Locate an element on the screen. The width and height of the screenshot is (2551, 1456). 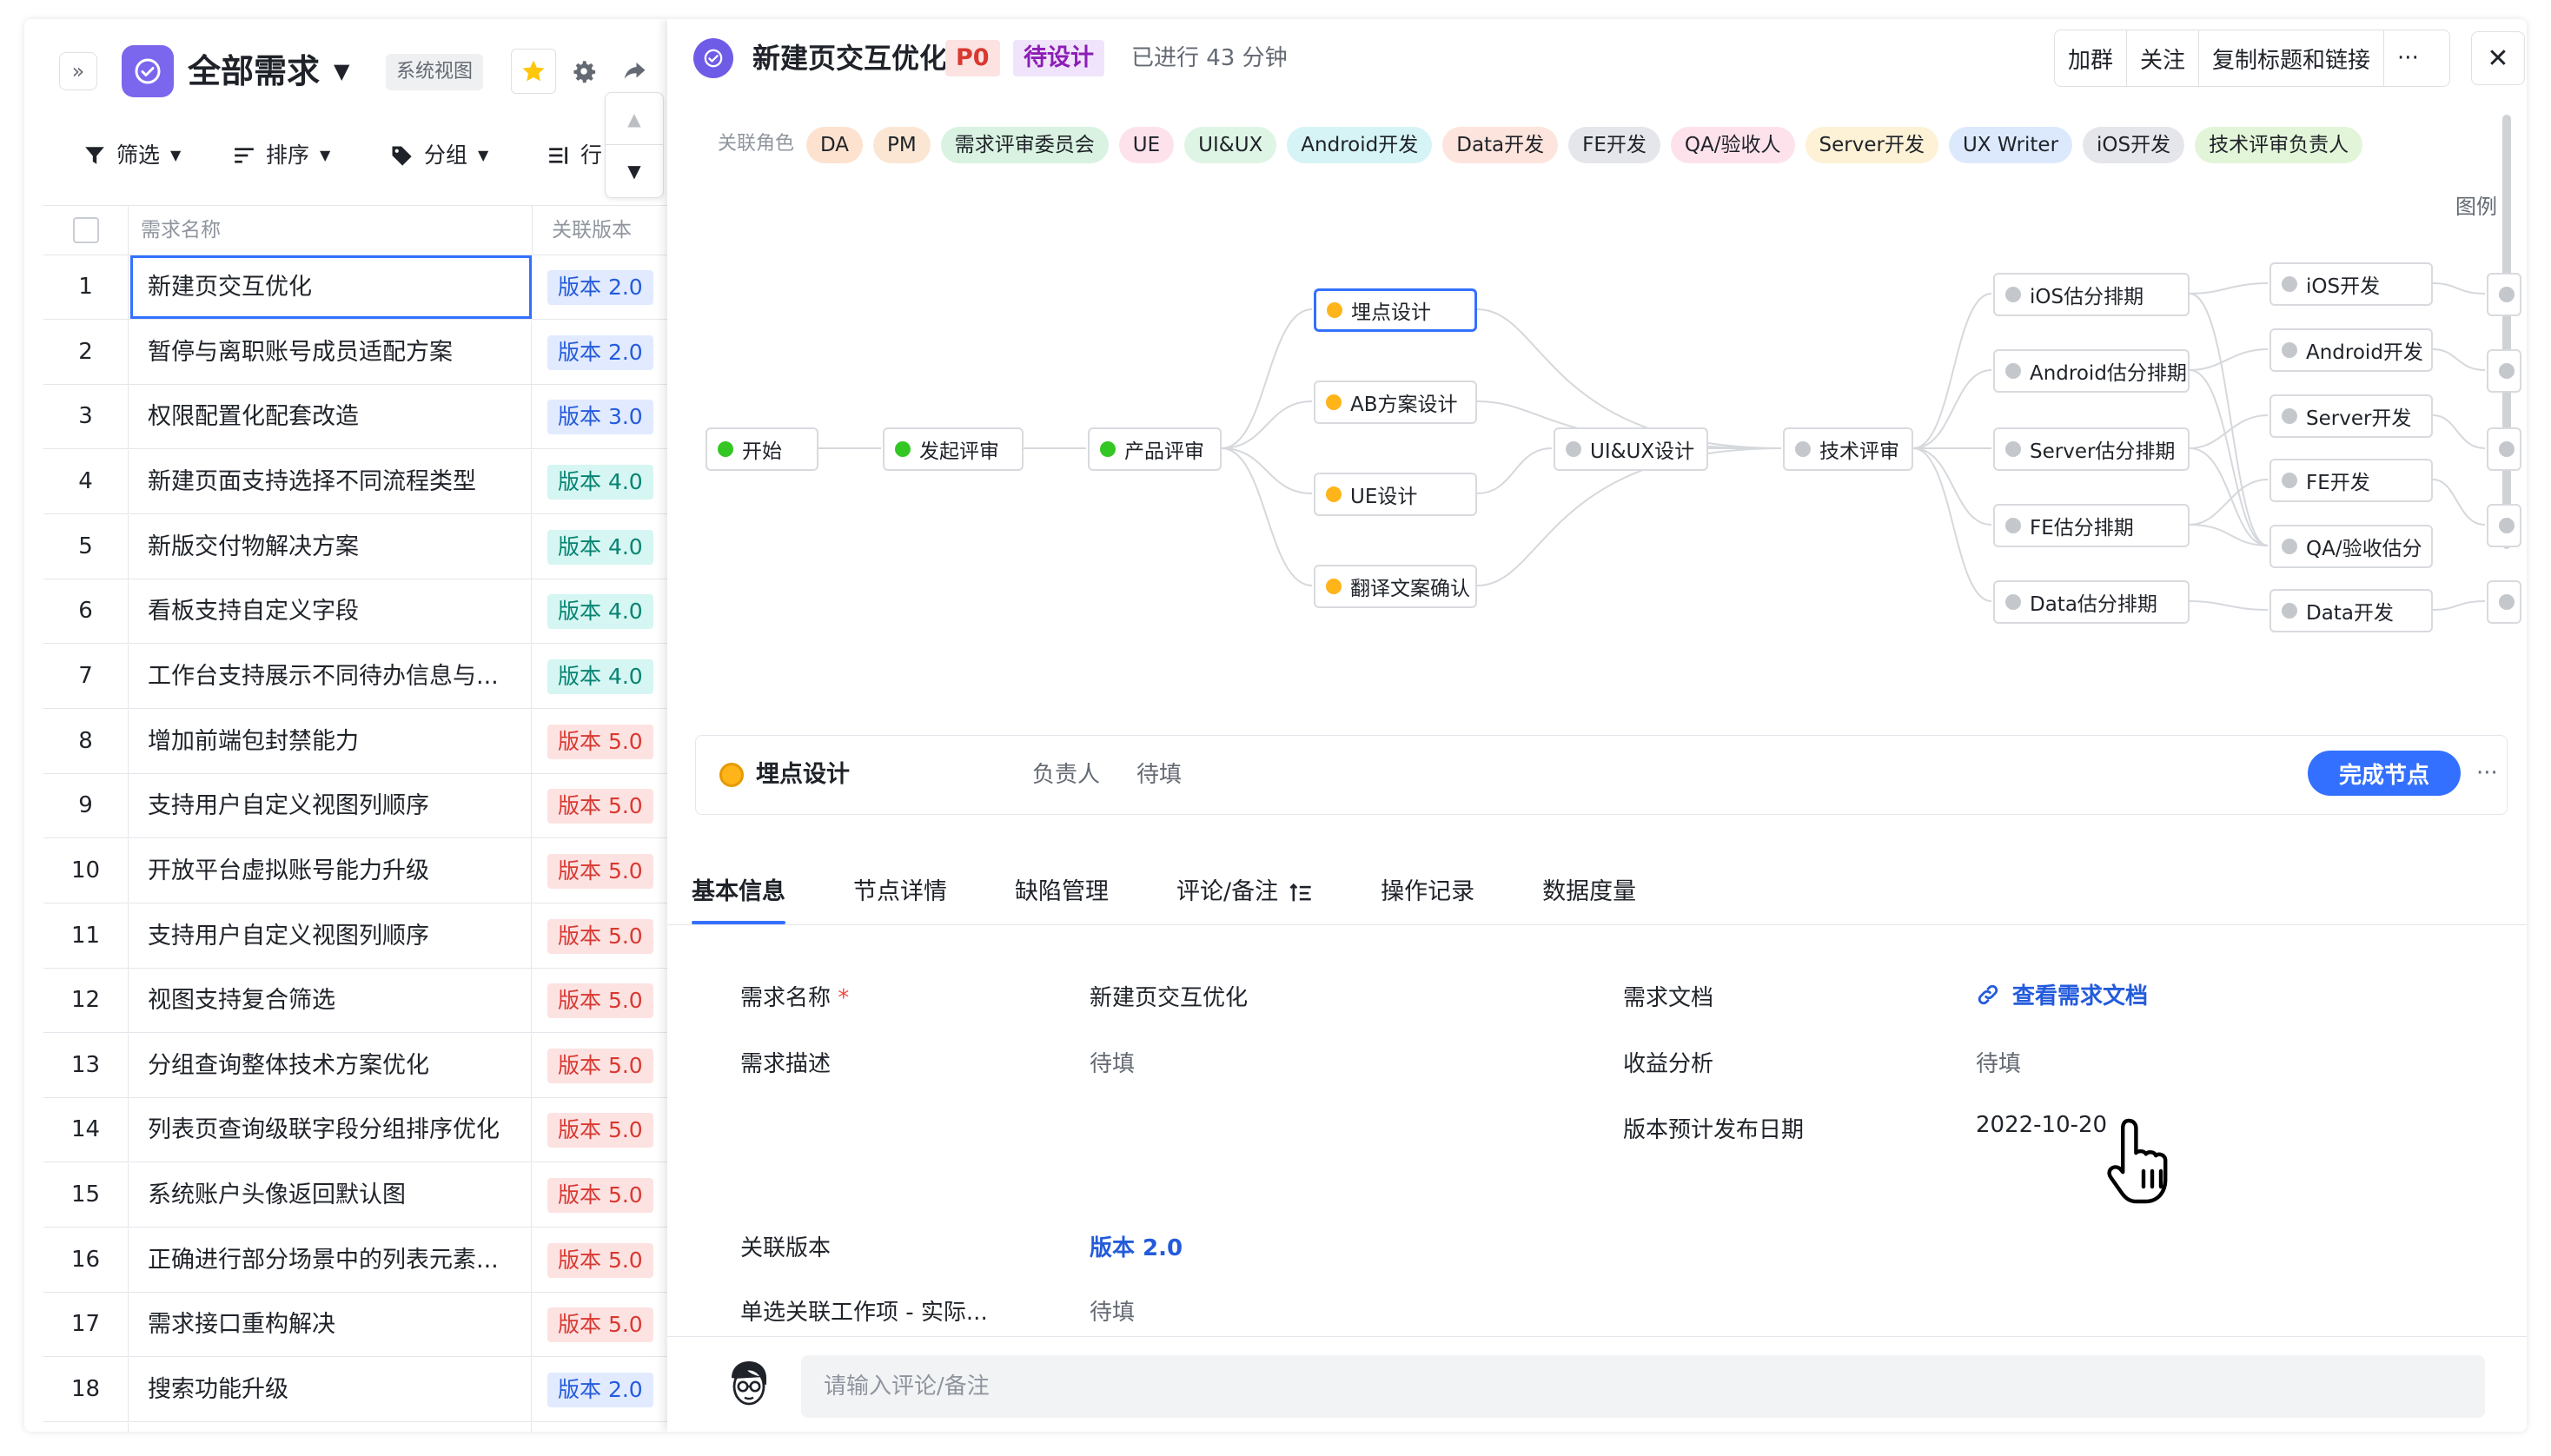
flow-node: D is located at coordinates (2504, 602).